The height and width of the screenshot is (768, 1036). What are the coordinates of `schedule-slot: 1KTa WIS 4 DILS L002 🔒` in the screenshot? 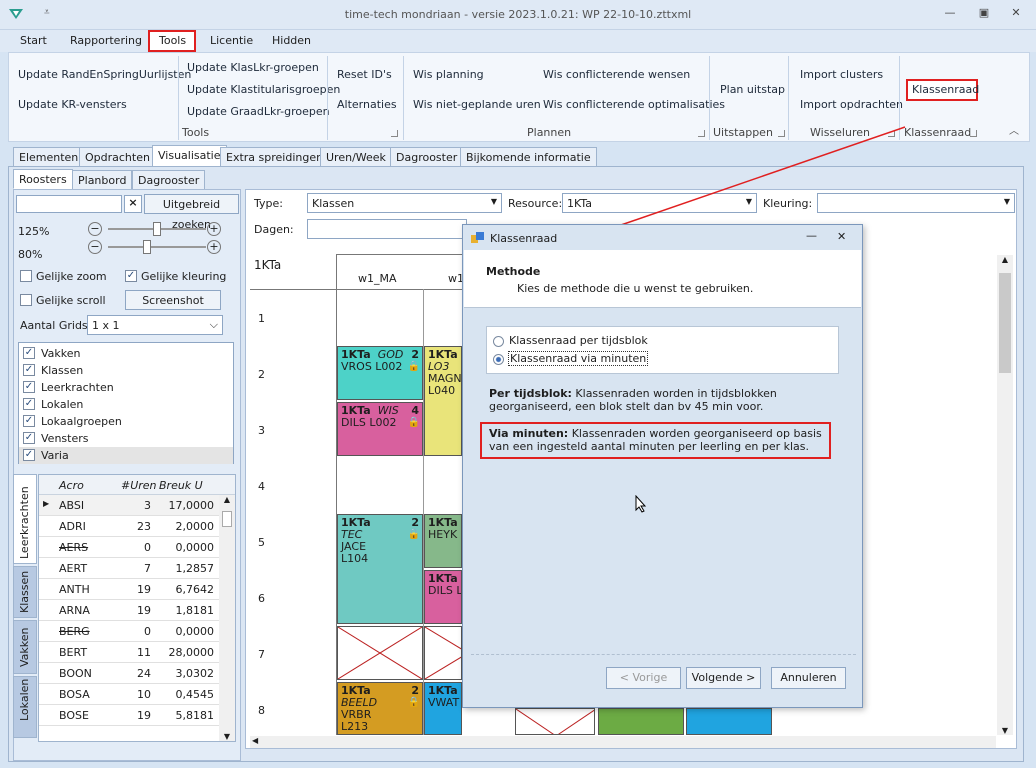 It's located at (380, 429).